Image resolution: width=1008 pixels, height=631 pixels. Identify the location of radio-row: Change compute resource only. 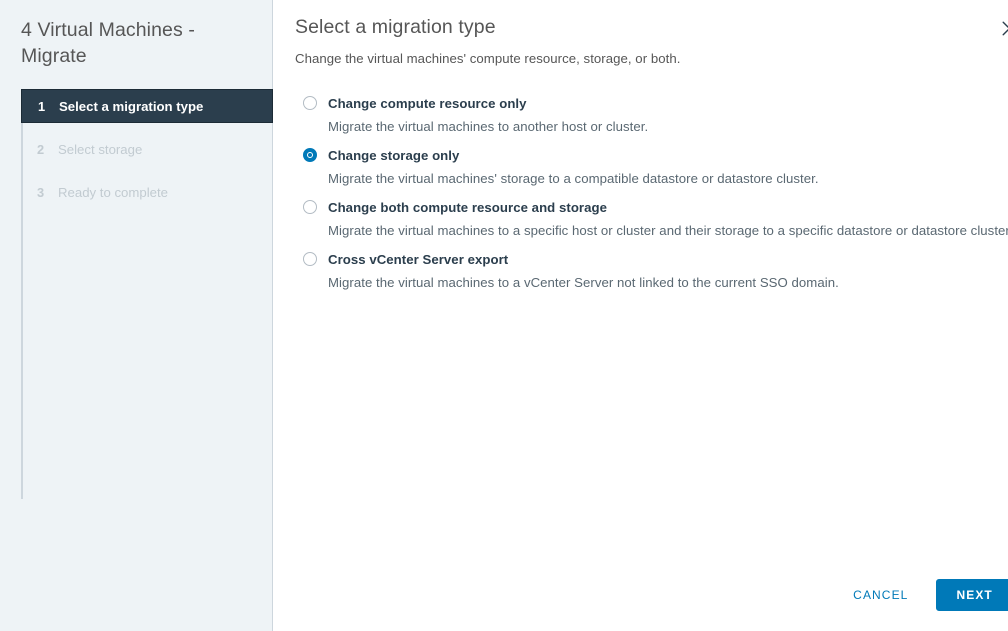
(655, 103).